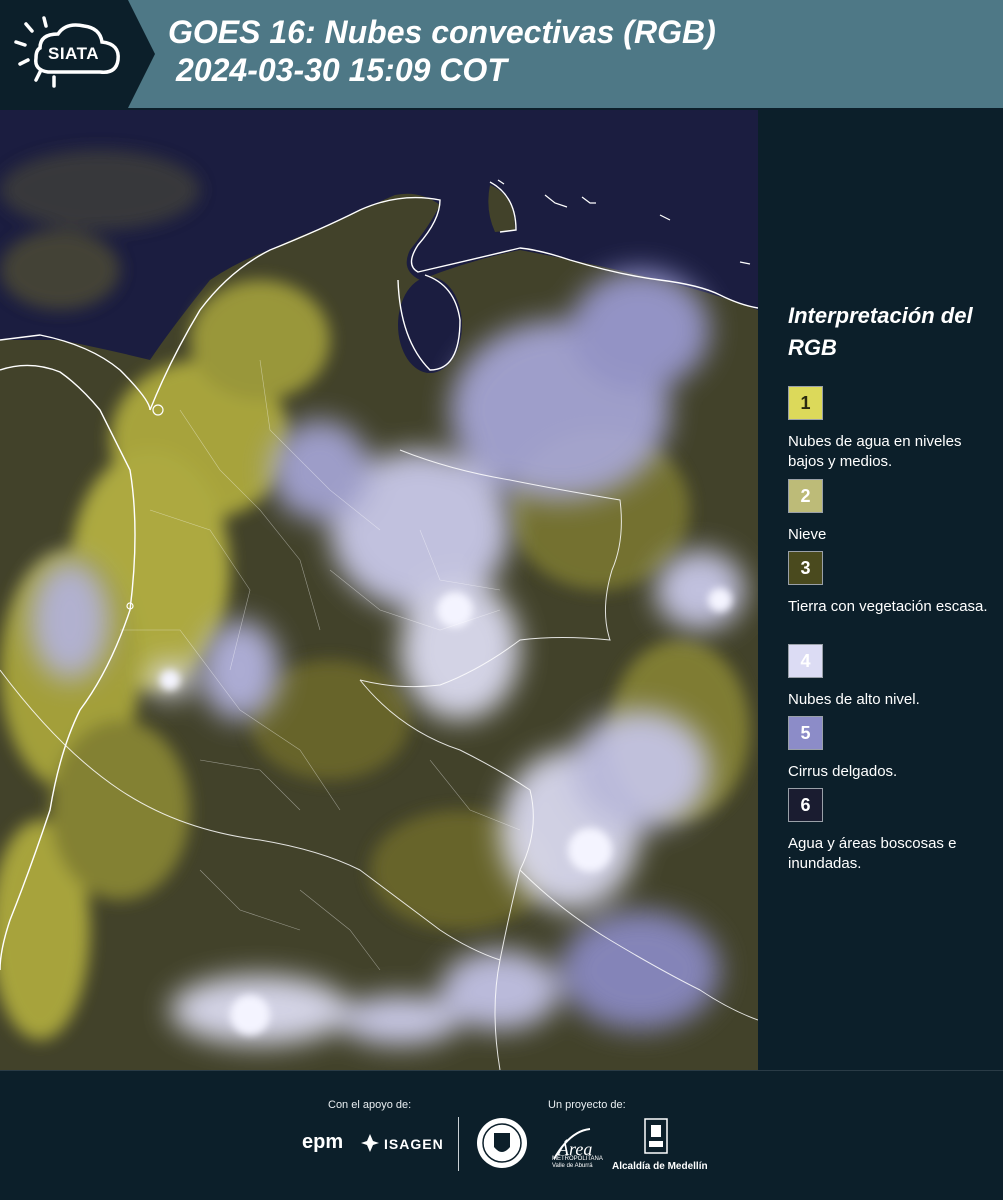 This screenshot has height=1200, width=1003. Describe the element at coordinates (888, 606) in the screenshot. I see `legend-label-3: Tierra con vegetación escasa.` at that location.